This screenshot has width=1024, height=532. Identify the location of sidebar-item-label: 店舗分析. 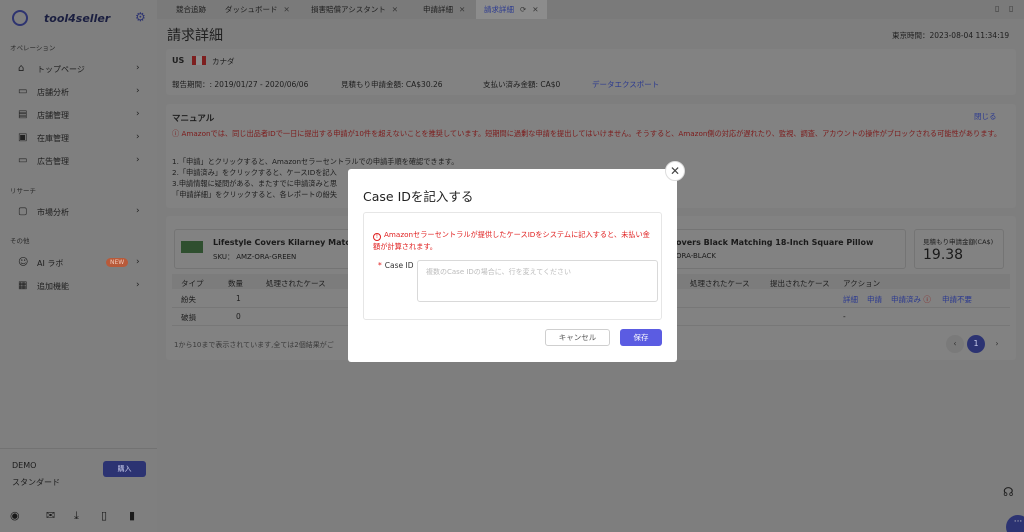
(53, 92).